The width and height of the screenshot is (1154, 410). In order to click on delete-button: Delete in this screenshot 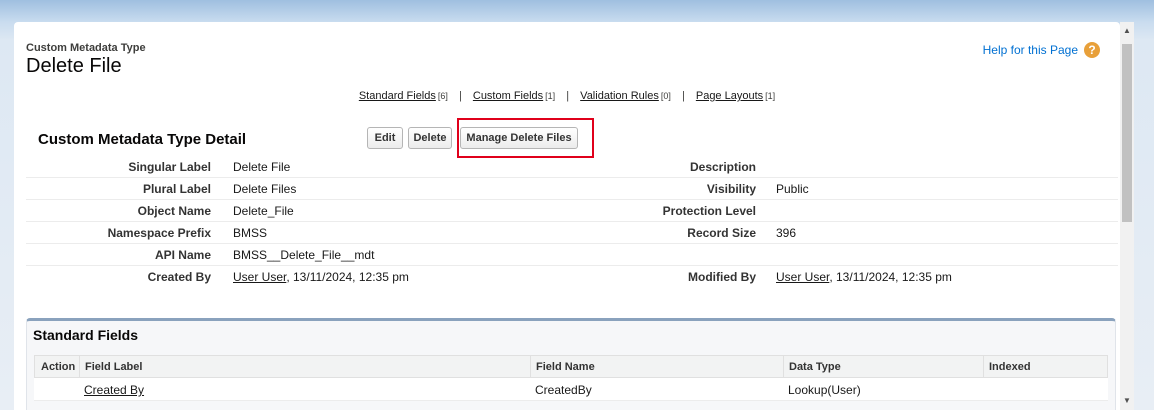, I will do `click(430, 138)`.